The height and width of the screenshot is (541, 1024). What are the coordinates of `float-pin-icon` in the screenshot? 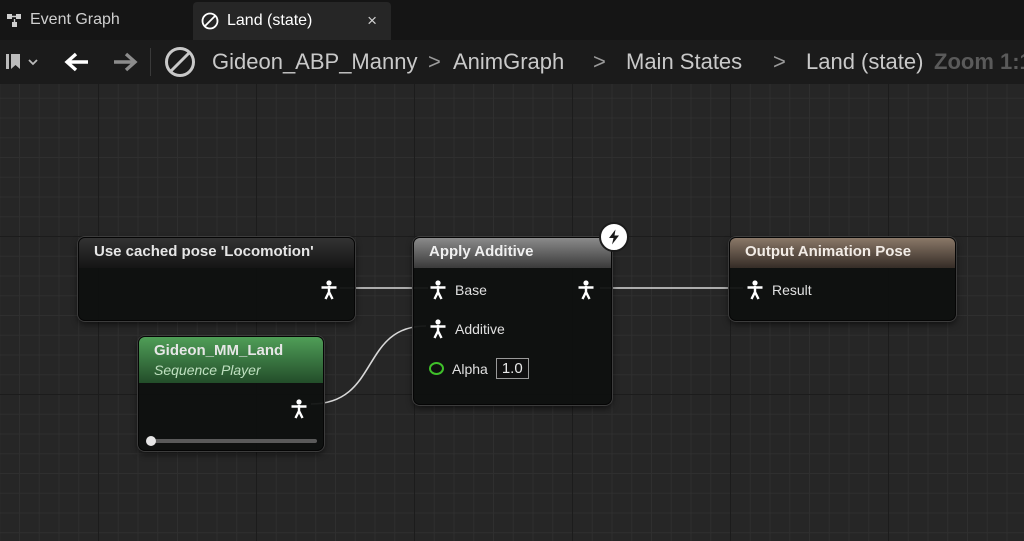 It's located at (436, 368).